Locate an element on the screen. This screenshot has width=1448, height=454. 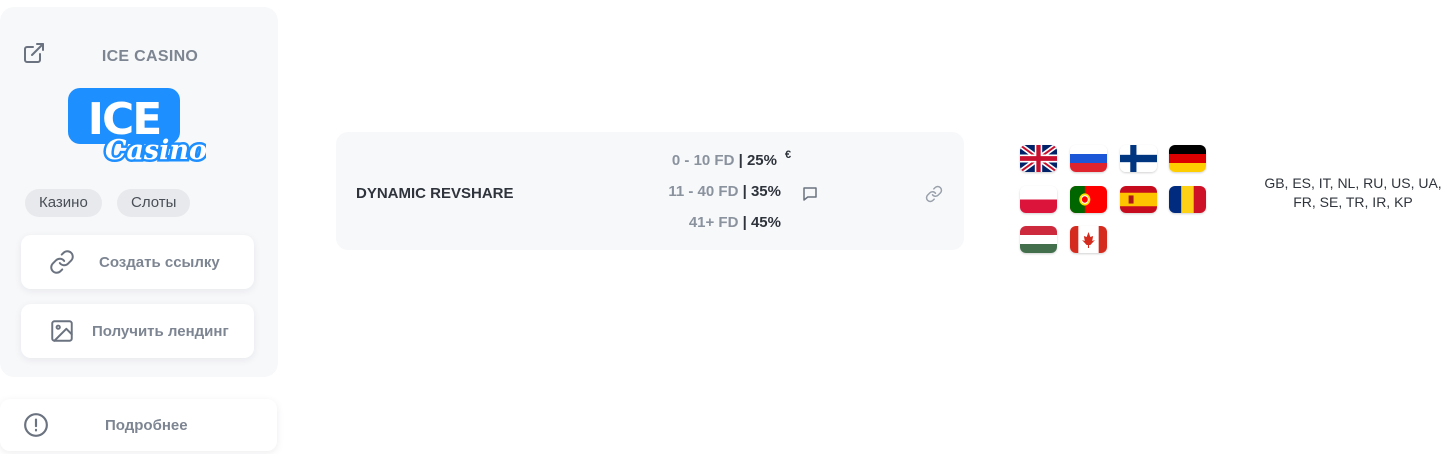
create-link-button: Создать ссылку is located at coordinates (137, 262).